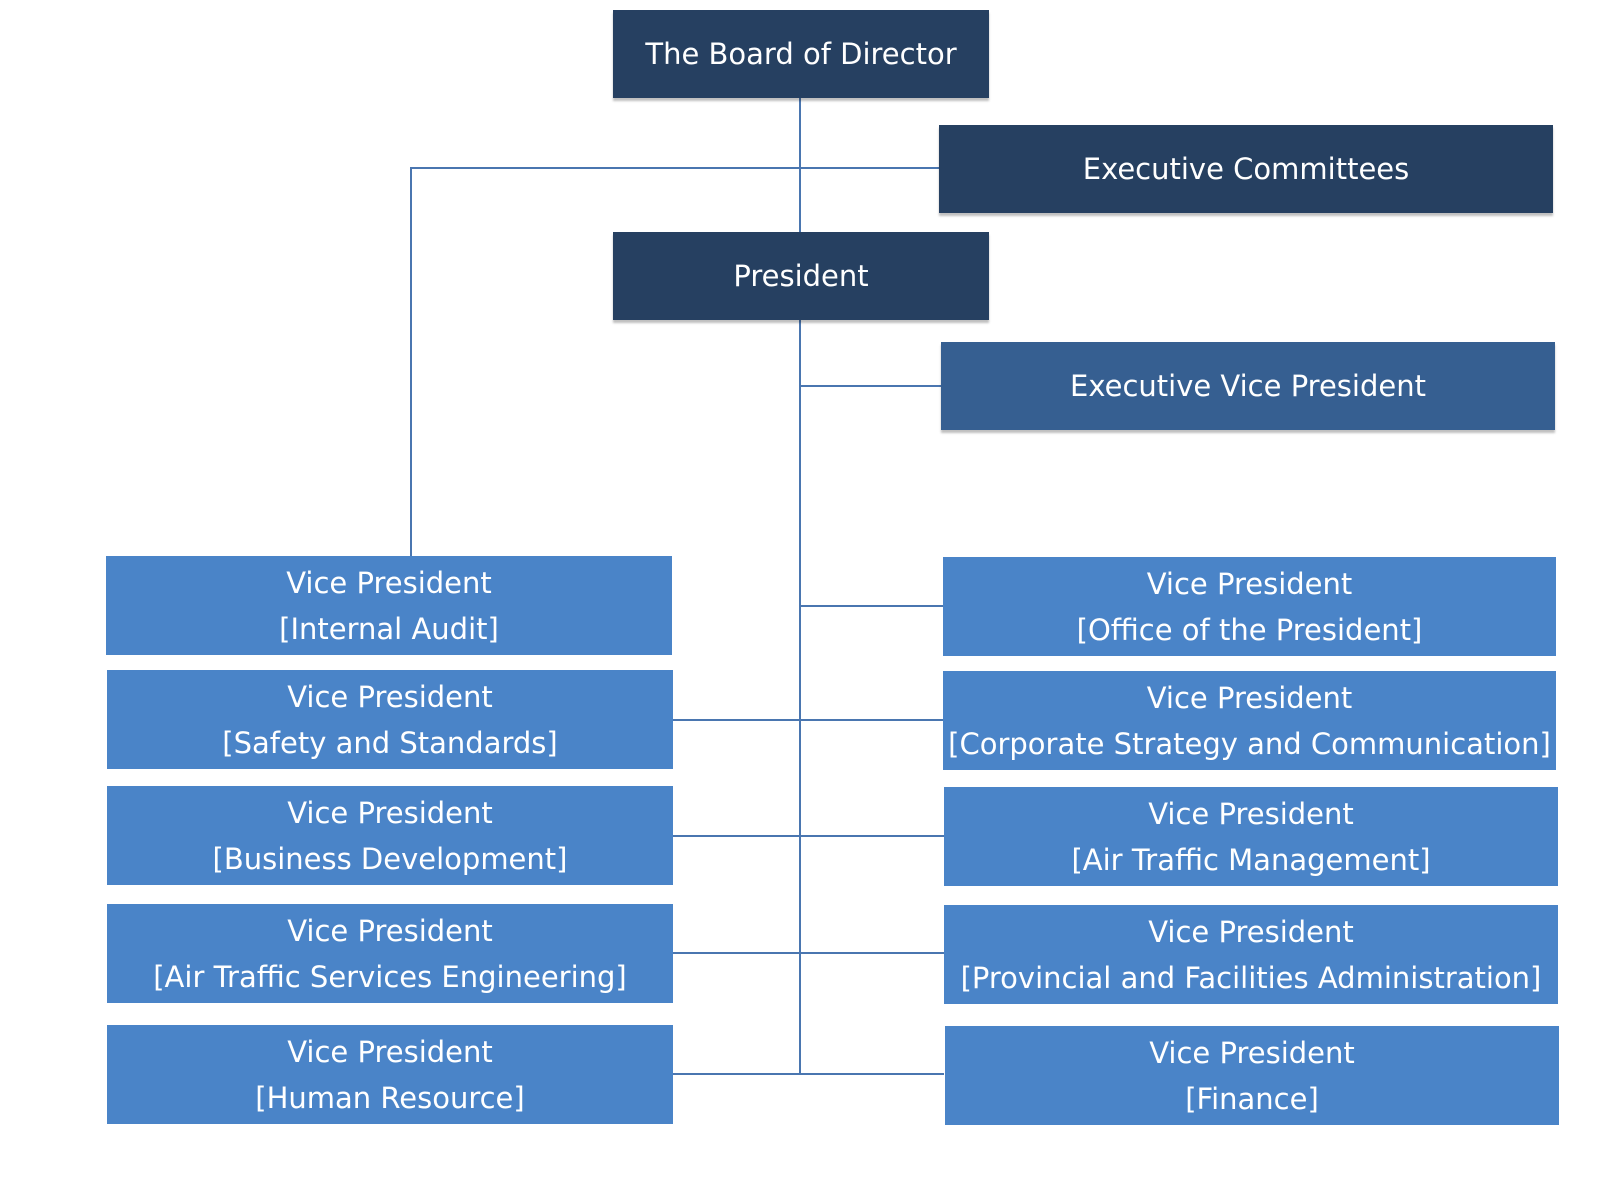 This screenshot has height=1200, width=1600. I want to click on vp-dept: [Business Development], so click(390, 858).